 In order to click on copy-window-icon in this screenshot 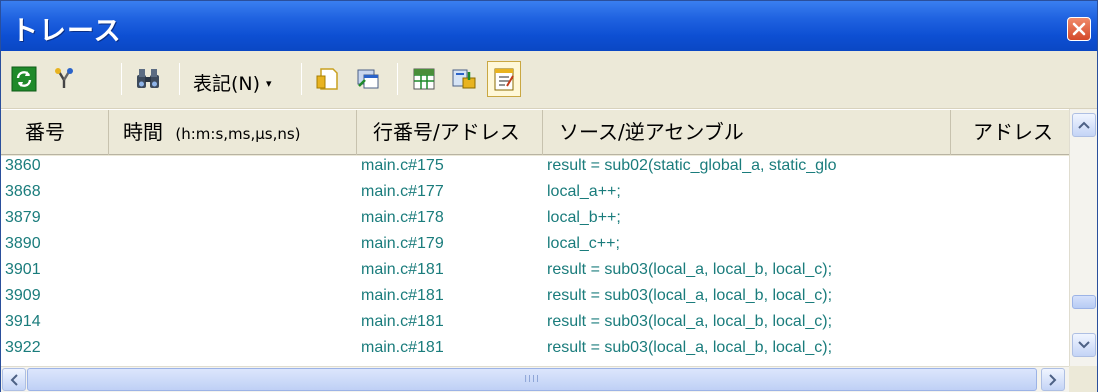, I will do `click(368, 79)`.